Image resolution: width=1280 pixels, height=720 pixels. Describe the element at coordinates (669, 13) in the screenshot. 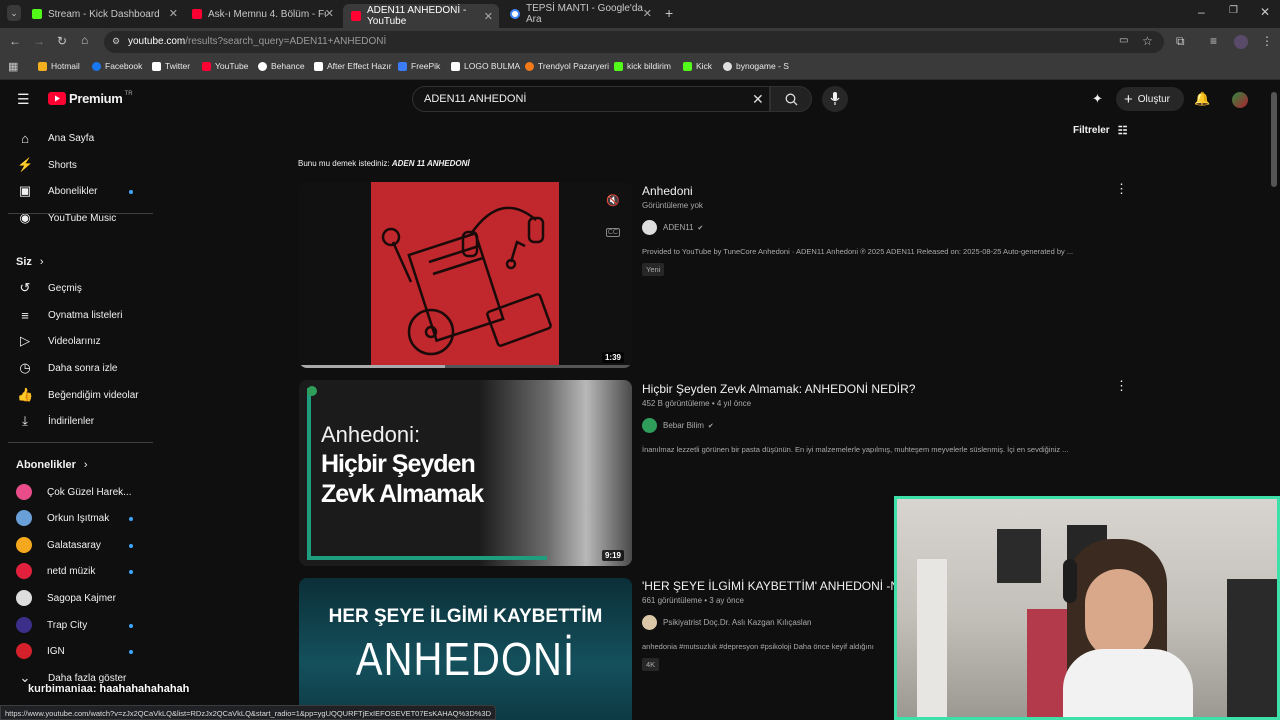

I see `new-tab-icon: +` at that location.